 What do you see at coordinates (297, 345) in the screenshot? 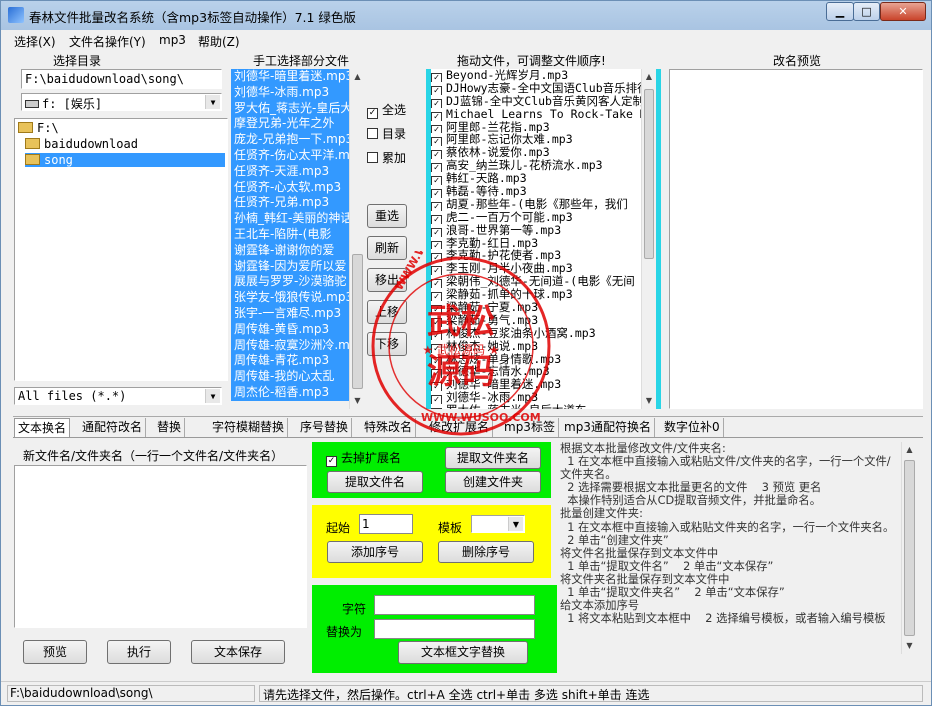
I see `manual-select-item: 周传雄-寂寞沙洲冷.mp3` at bounding box center [297, 345].